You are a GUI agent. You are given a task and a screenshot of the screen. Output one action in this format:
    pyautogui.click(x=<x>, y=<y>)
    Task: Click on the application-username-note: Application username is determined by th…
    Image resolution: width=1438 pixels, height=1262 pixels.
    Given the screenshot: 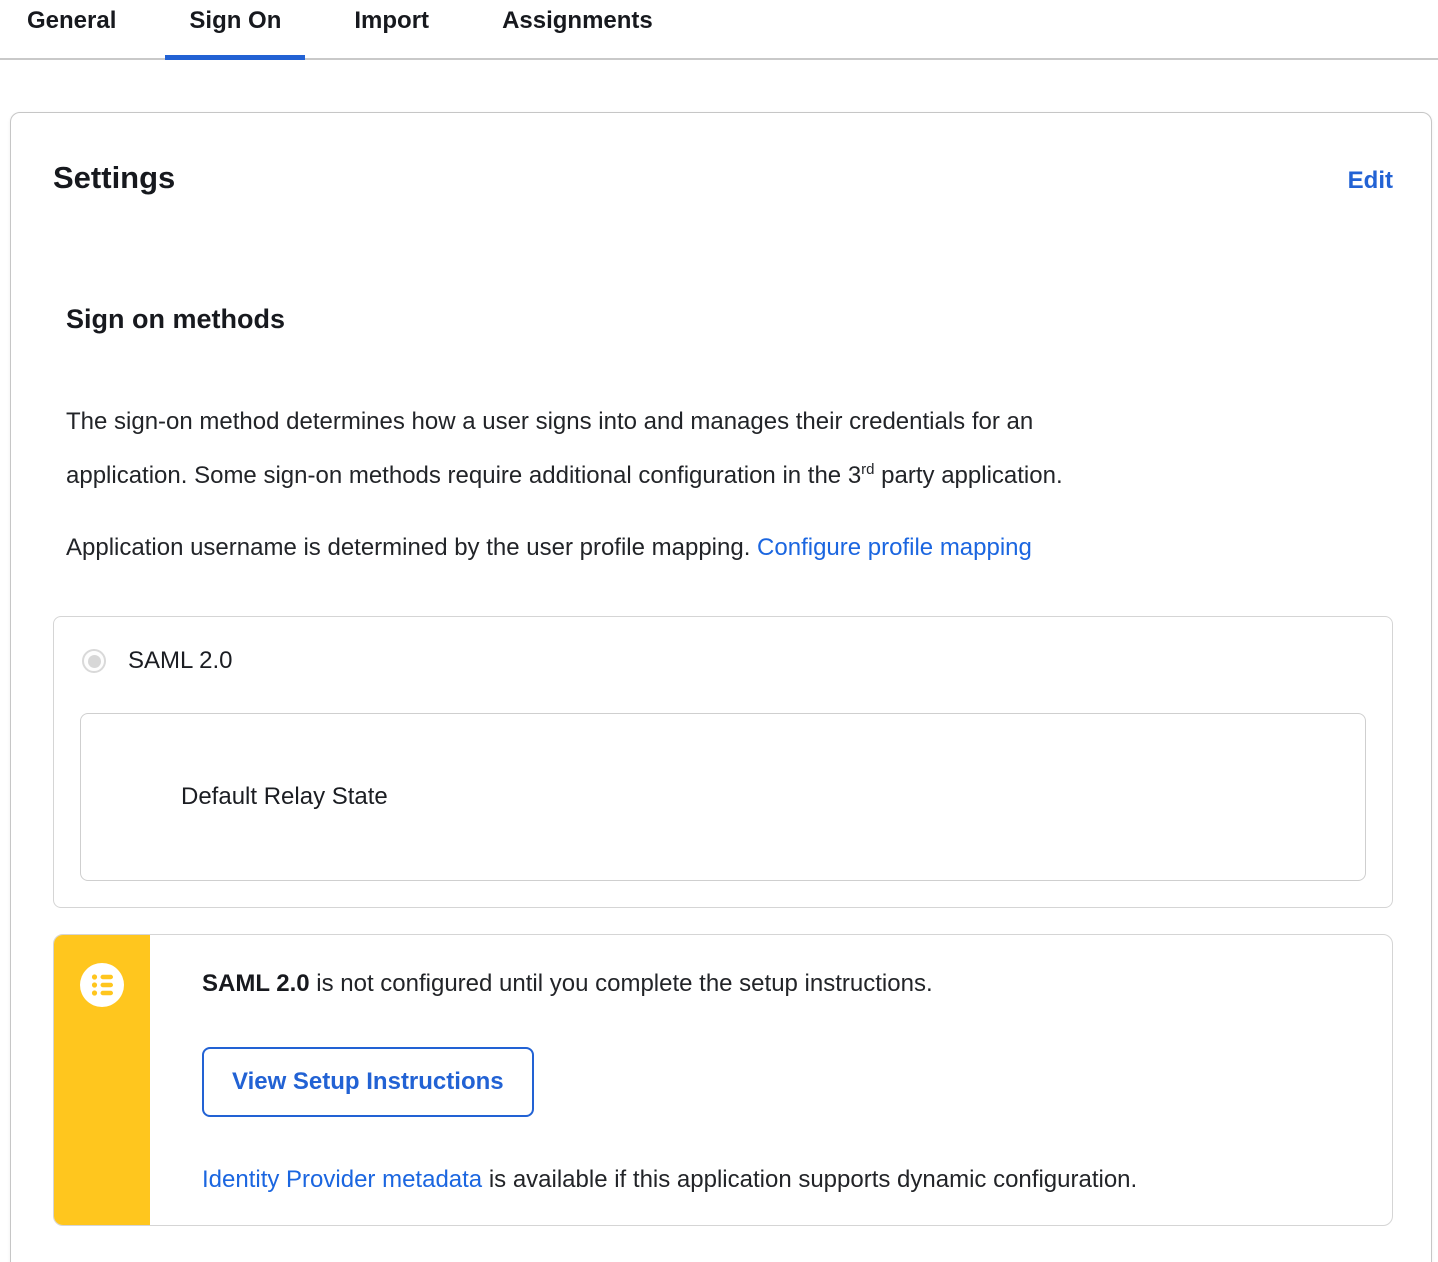 What is the action you would take?
    pyautogui.click(x=729, y=548)
    